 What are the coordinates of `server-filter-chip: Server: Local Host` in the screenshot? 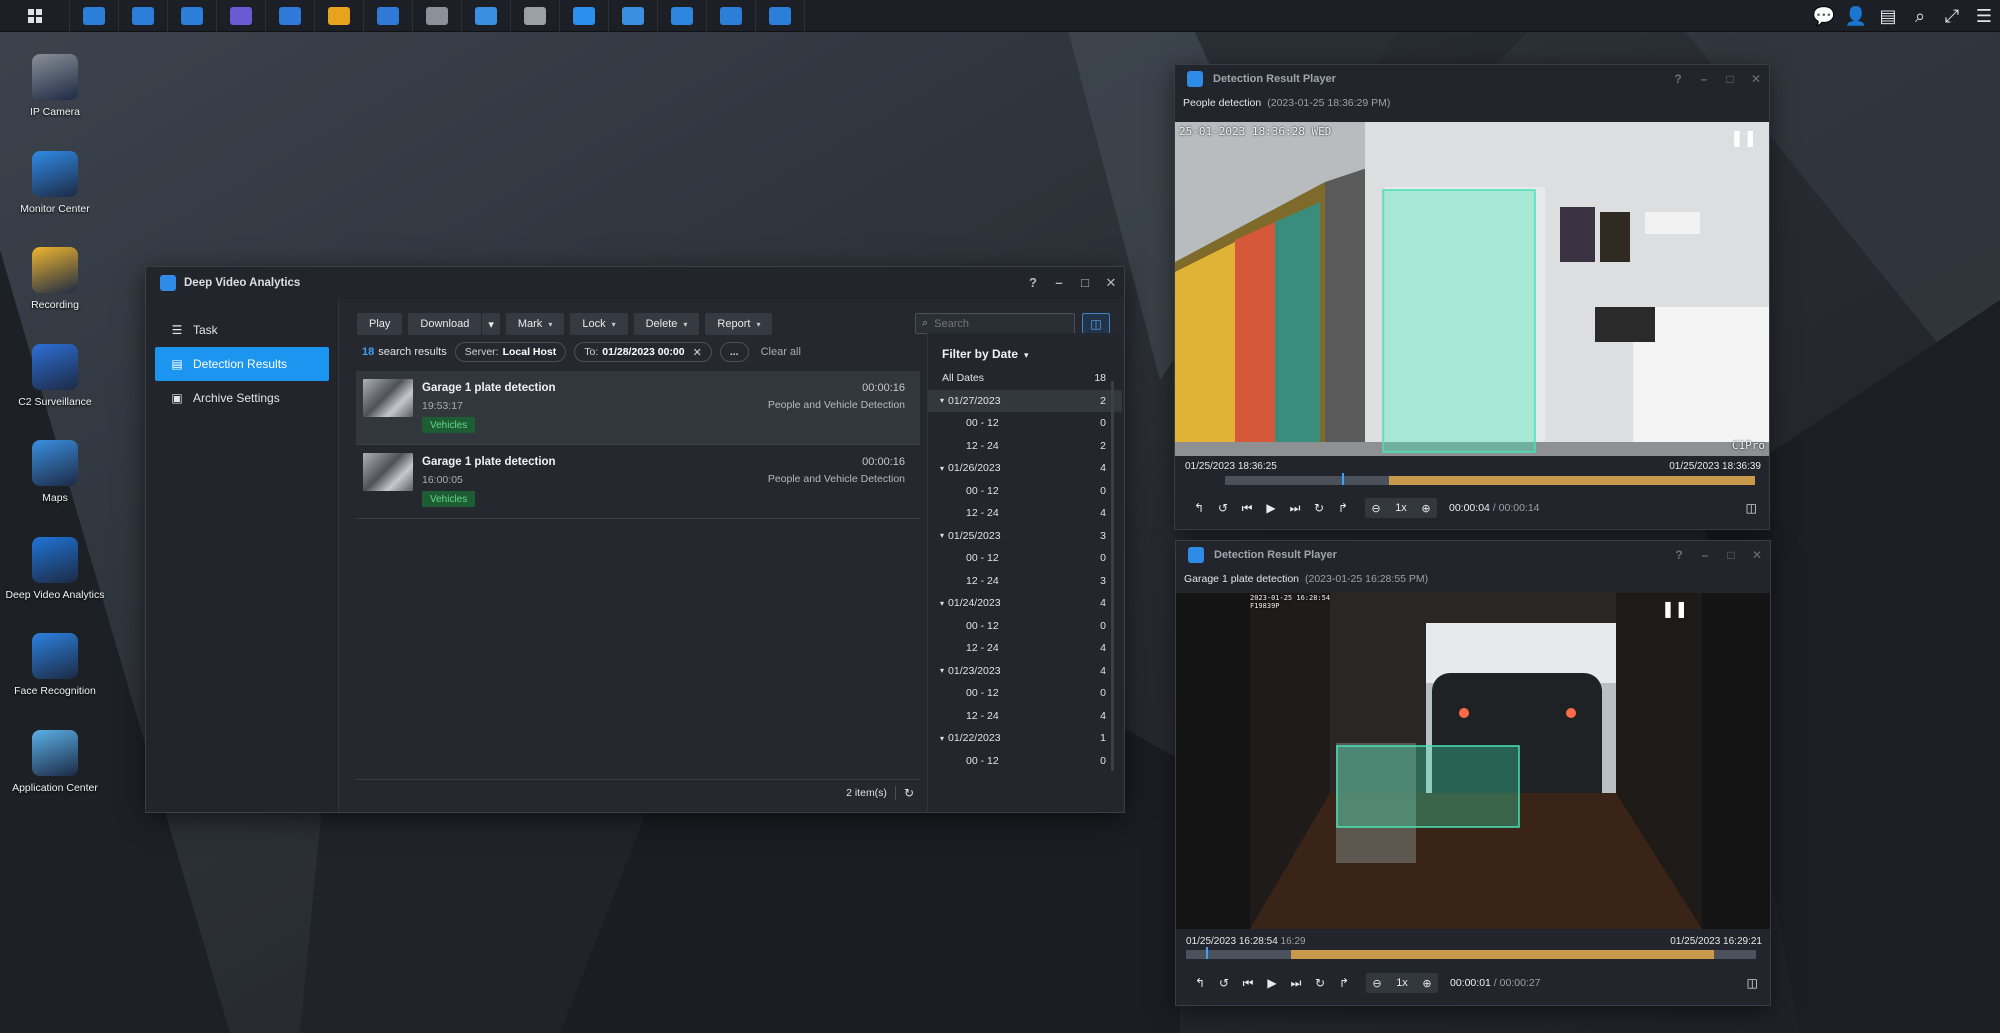 It's located at (510, 352).